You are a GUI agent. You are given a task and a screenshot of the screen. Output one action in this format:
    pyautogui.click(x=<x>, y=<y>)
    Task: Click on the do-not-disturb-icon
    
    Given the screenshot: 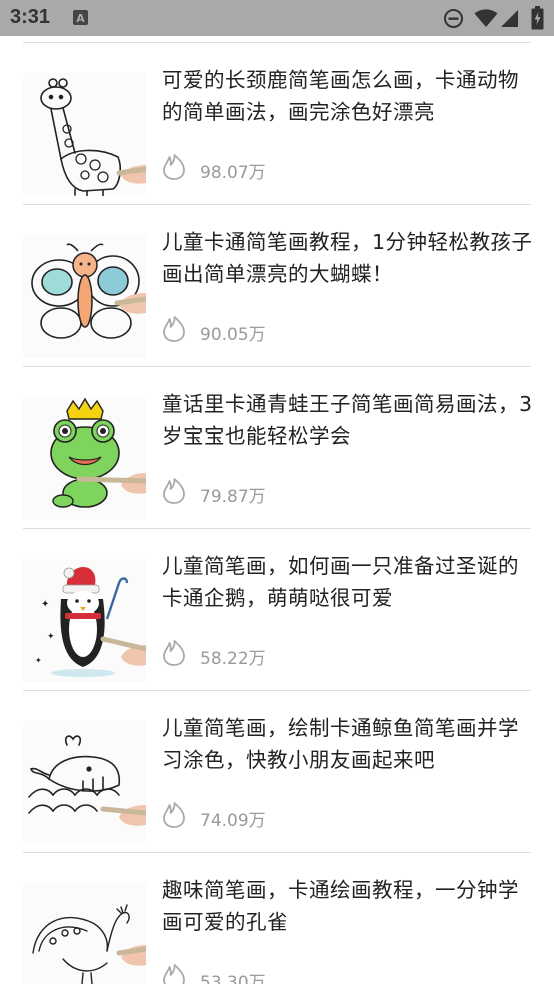 What is the action you would take?
    pyautogui.click(x=453, y=20)
    